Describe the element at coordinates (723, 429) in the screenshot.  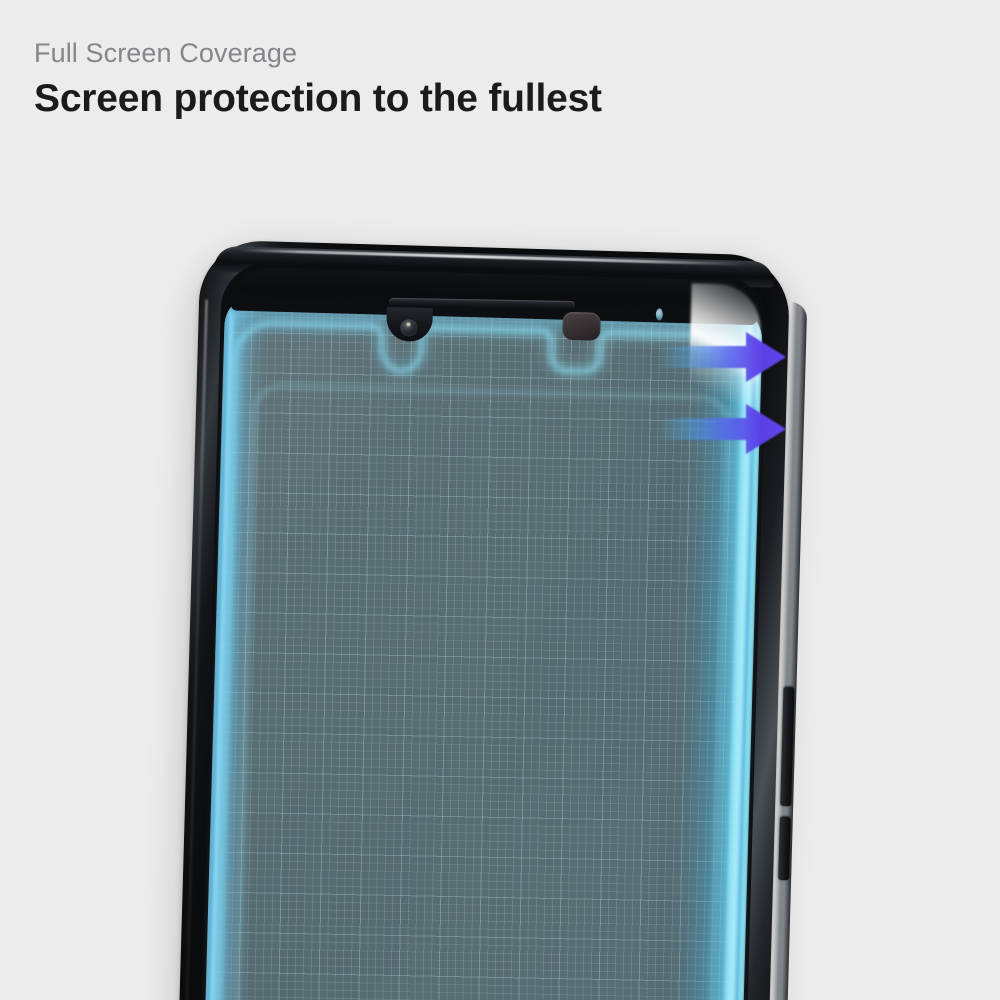
I see `arrow-right-lower` at that location.